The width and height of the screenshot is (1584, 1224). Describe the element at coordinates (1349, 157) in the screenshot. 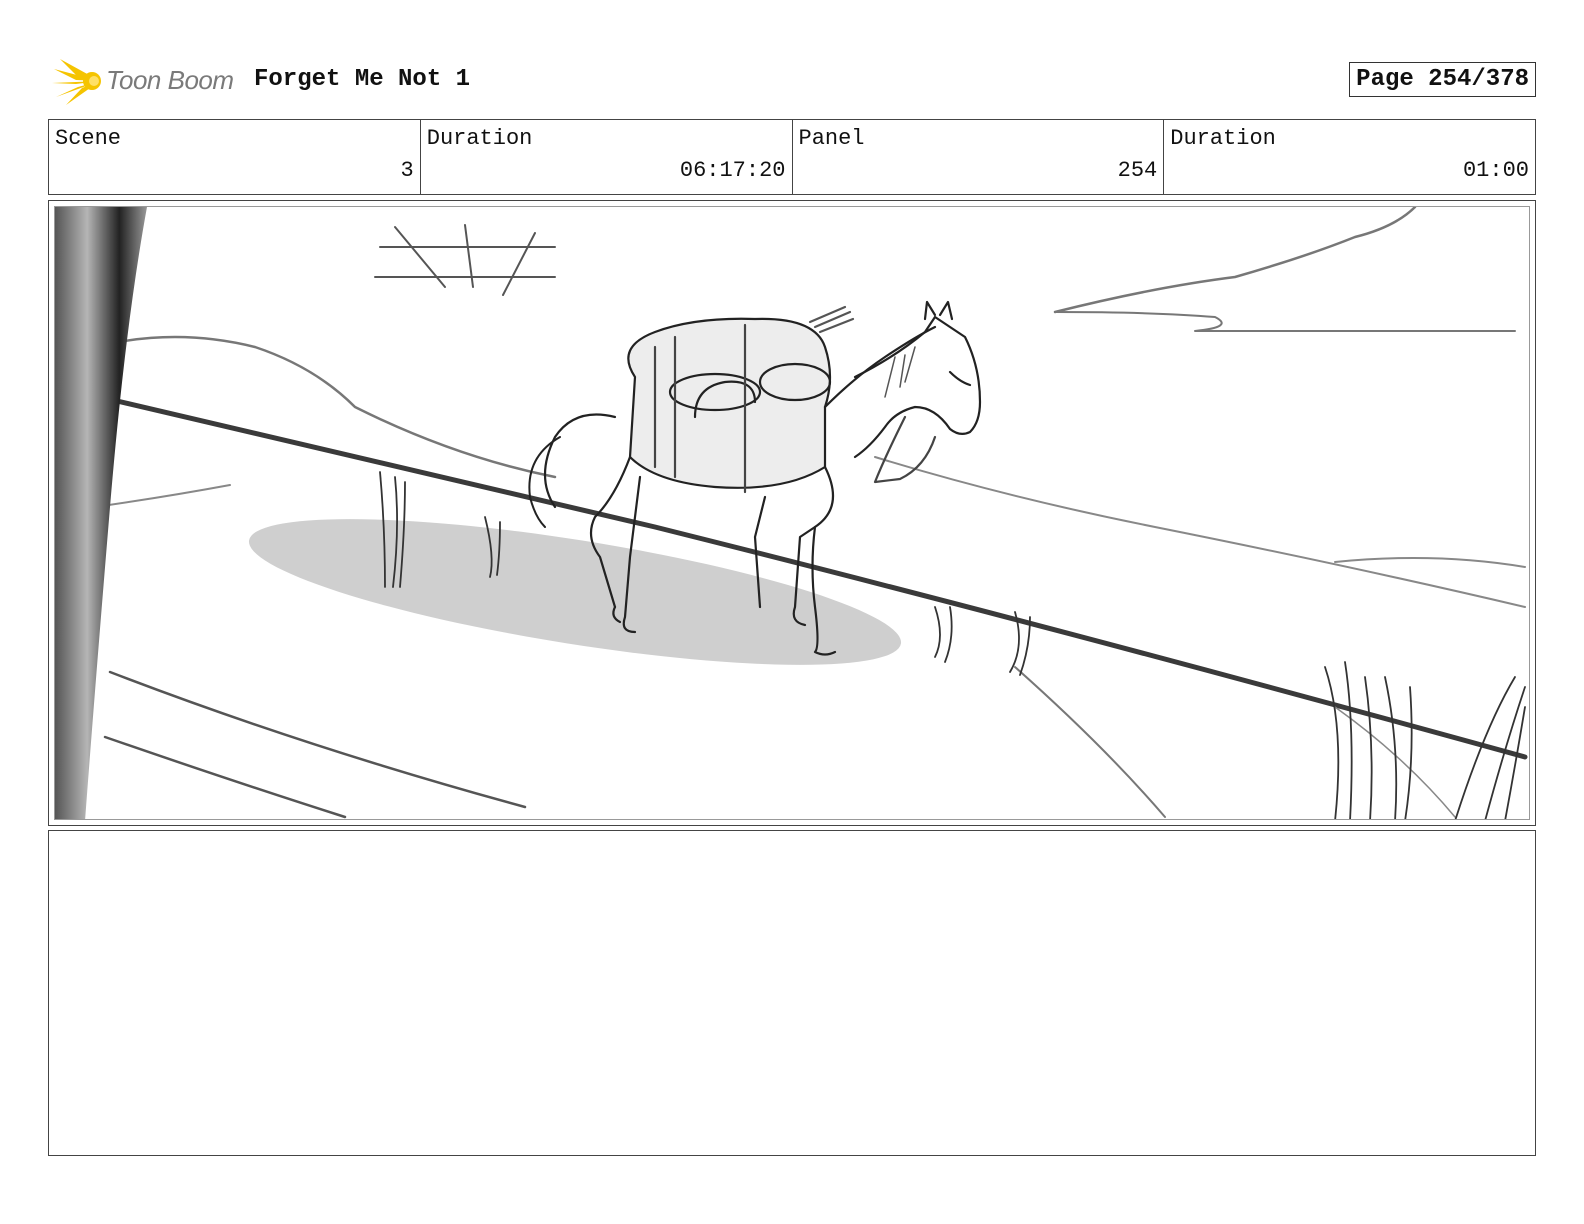

I see `panel-duration-cell: Duration 01:00` at that location.